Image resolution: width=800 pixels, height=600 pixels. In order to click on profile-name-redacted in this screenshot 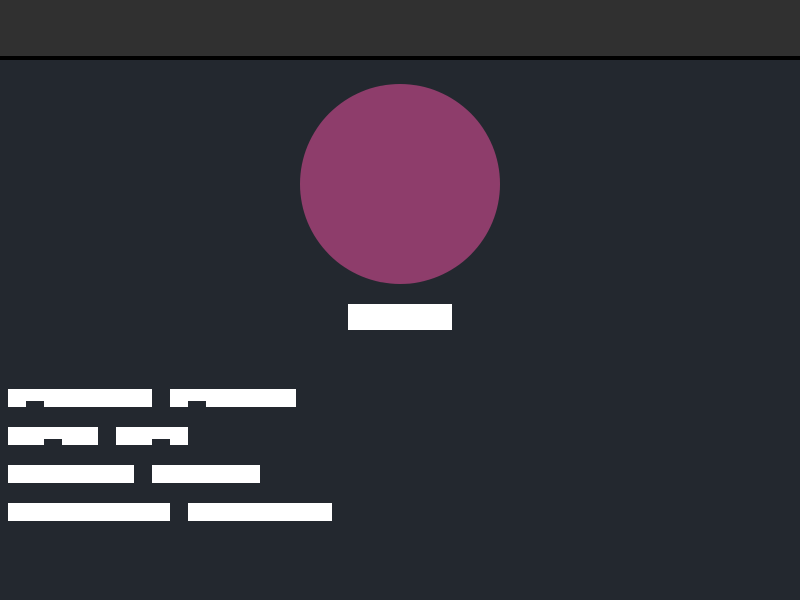, I will do `click(400, 317)`.